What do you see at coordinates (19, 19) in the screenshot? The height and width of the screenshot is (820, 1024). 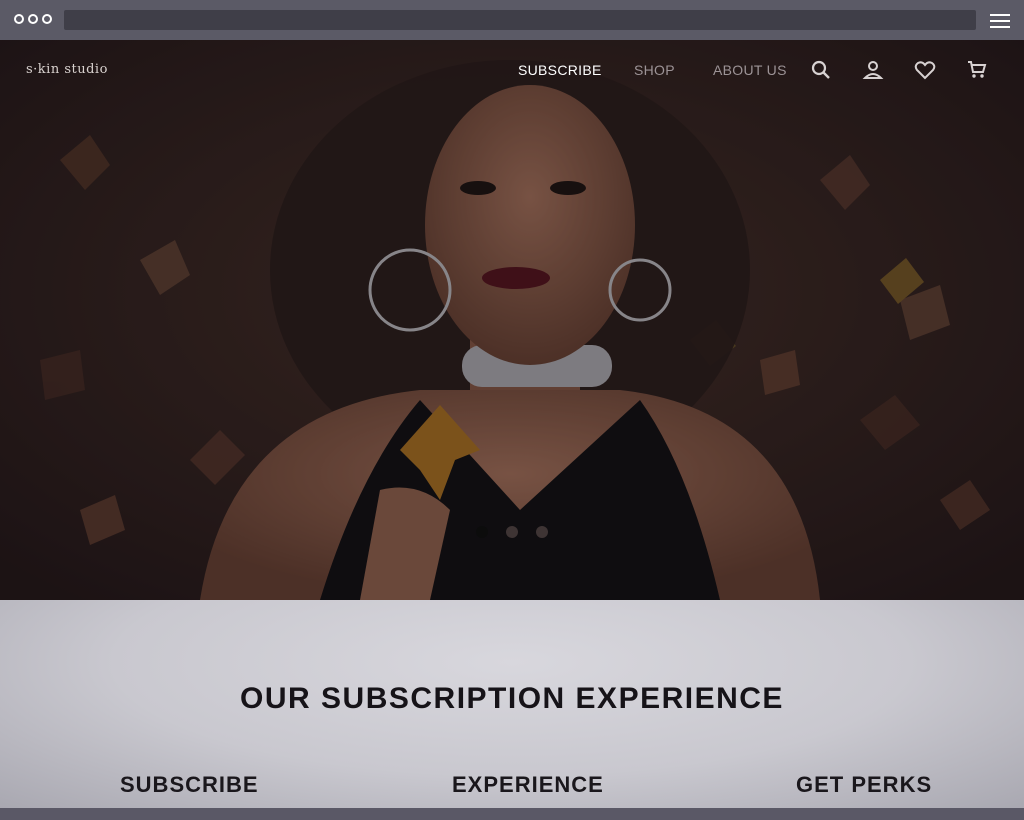 I see `window-control-close` at bounding box center [19, 19].